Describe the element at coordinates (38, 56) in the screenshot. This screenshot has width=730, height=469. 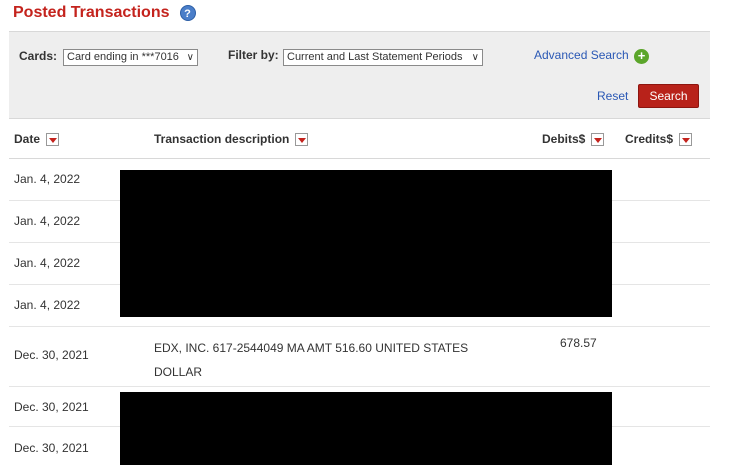
I see `cards-label: Cards:` at that location.